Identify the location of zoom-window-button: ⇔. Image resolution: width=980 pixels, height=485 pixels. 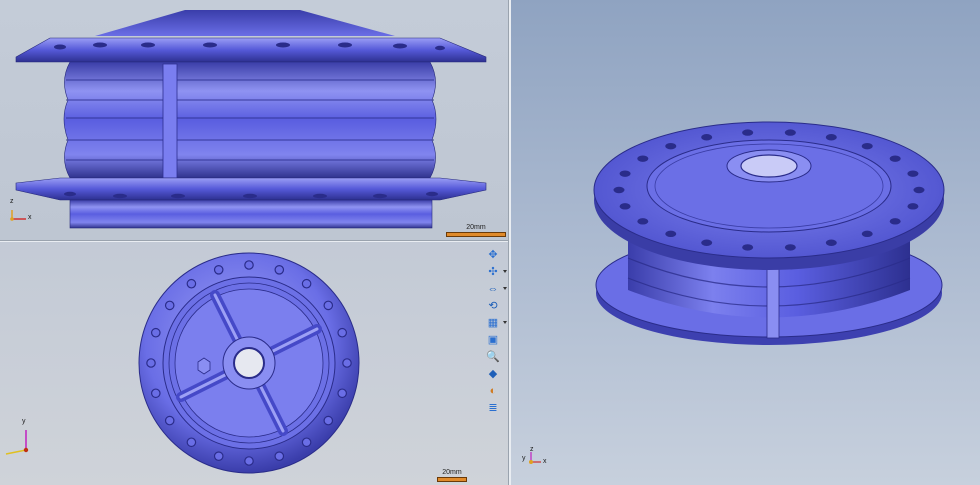
(495, 289).